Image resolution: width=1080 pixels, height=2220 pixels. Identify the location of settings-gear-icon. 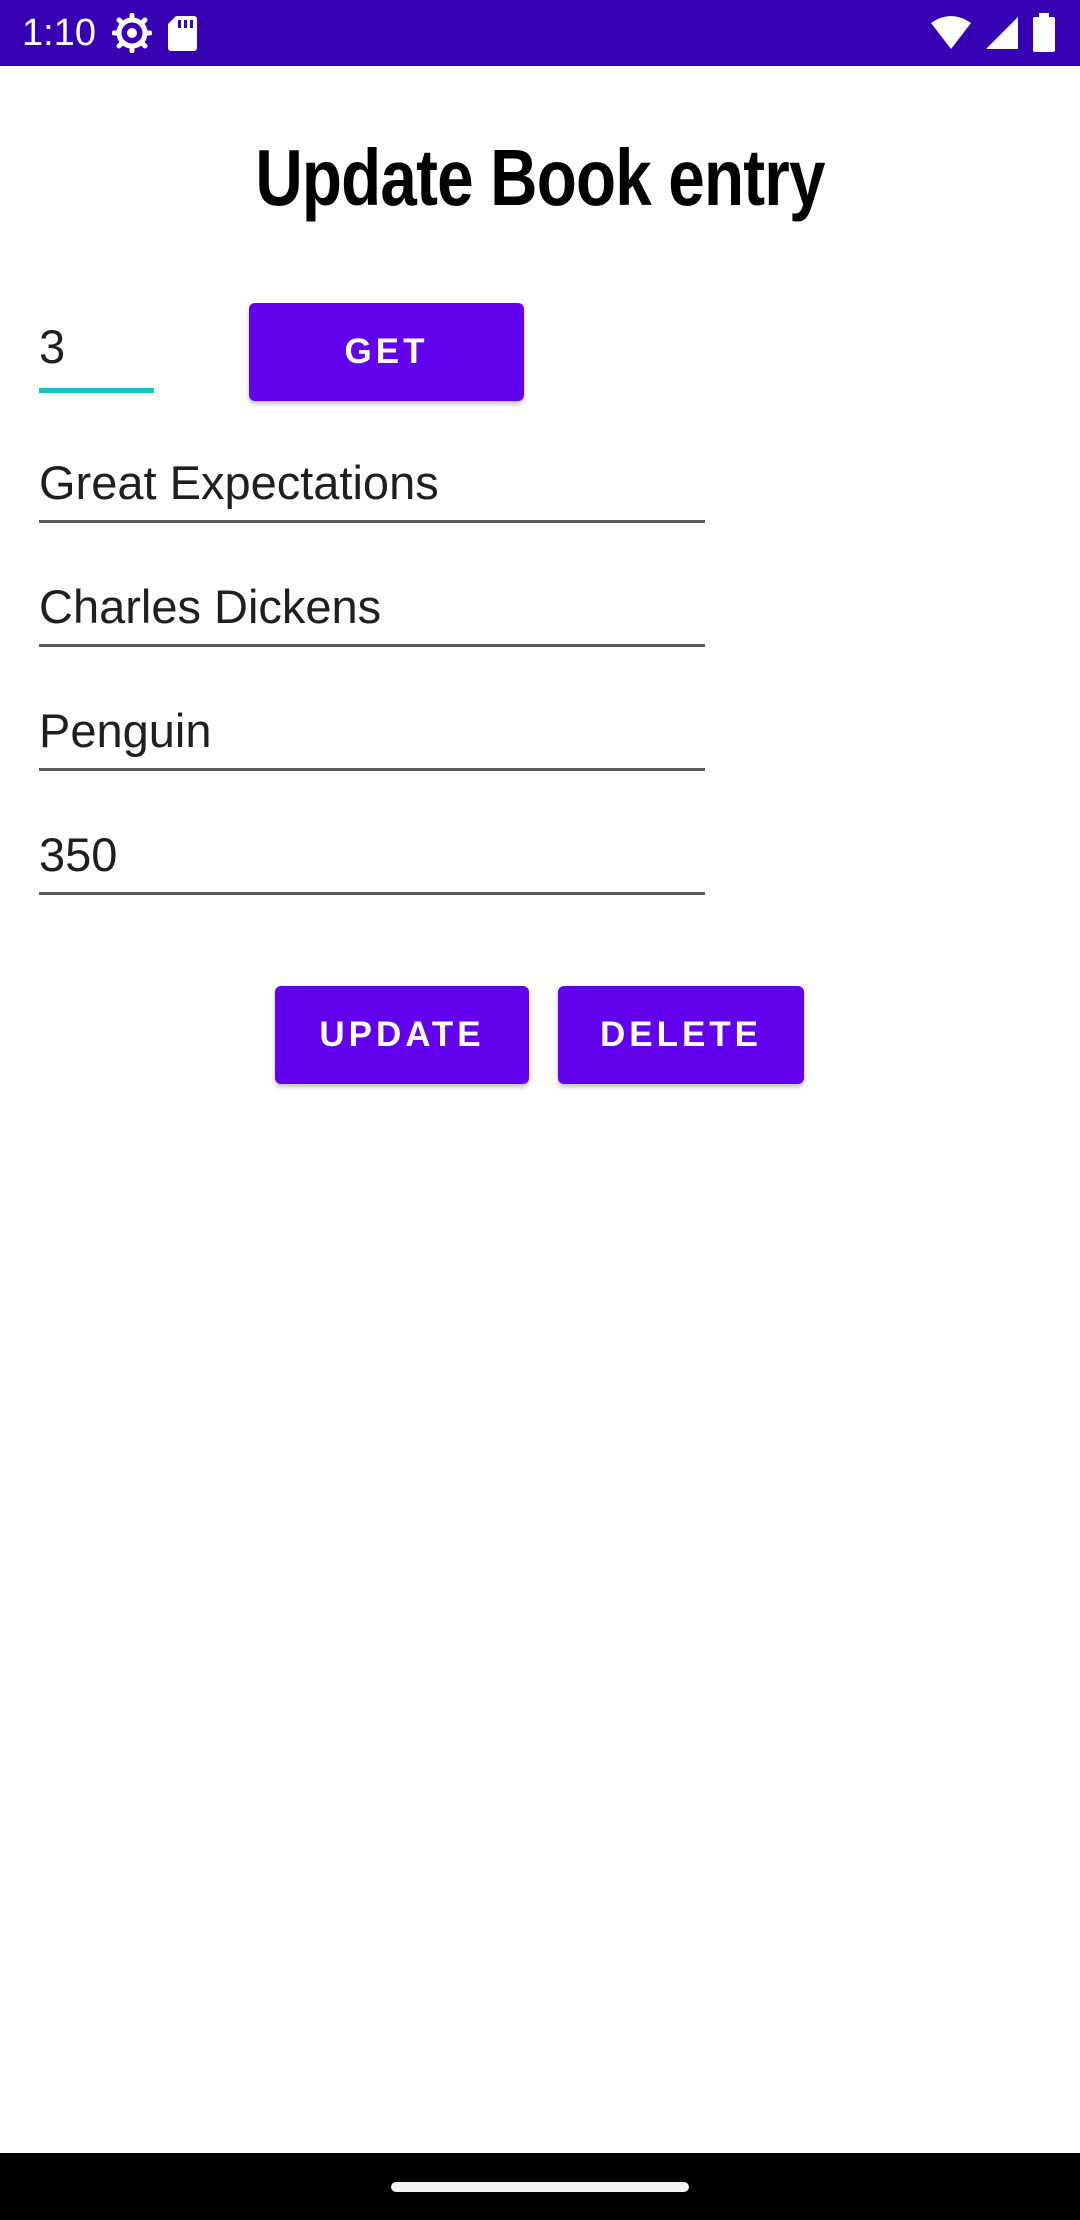
(132, 33).